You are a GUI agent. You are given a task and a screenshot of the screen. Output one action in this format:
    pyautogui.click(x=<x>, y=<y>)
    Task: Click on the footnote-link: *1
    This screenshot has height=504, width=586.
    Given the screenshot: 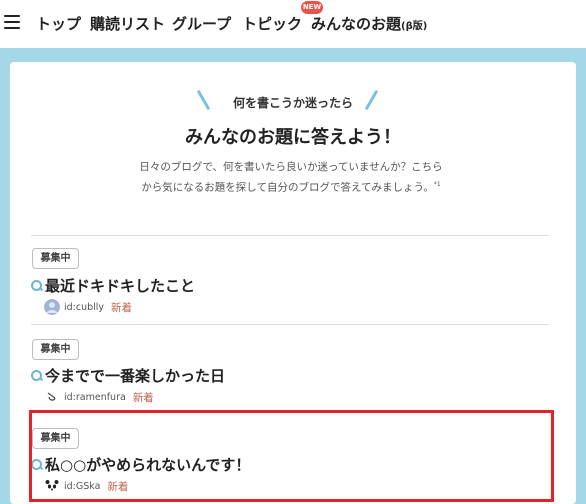 What is the action you would take?
    pyautogui.click(x=437, y=184)
    